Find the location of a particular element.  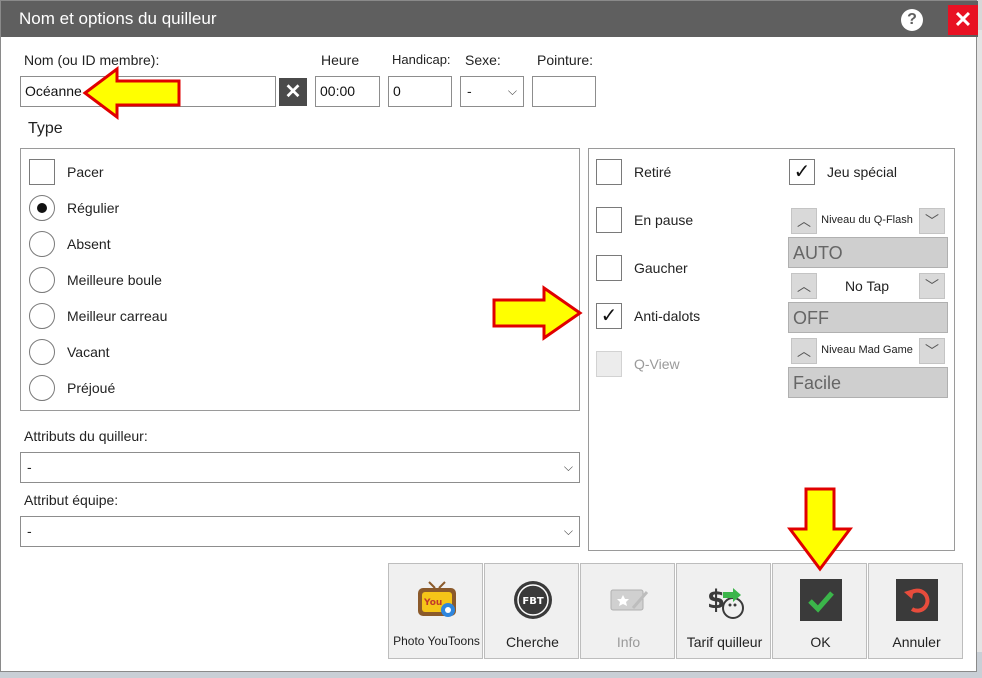

notap-value: OFF is located at coordinates (868, 317).